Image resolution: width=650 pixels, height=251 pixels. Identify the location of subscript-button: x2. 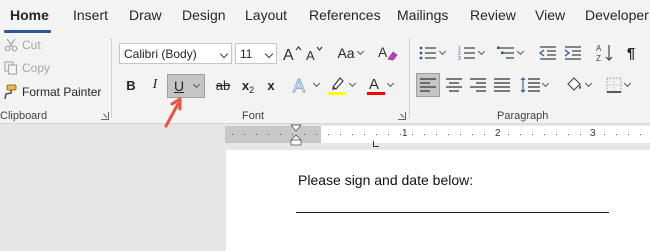
(248, 85).